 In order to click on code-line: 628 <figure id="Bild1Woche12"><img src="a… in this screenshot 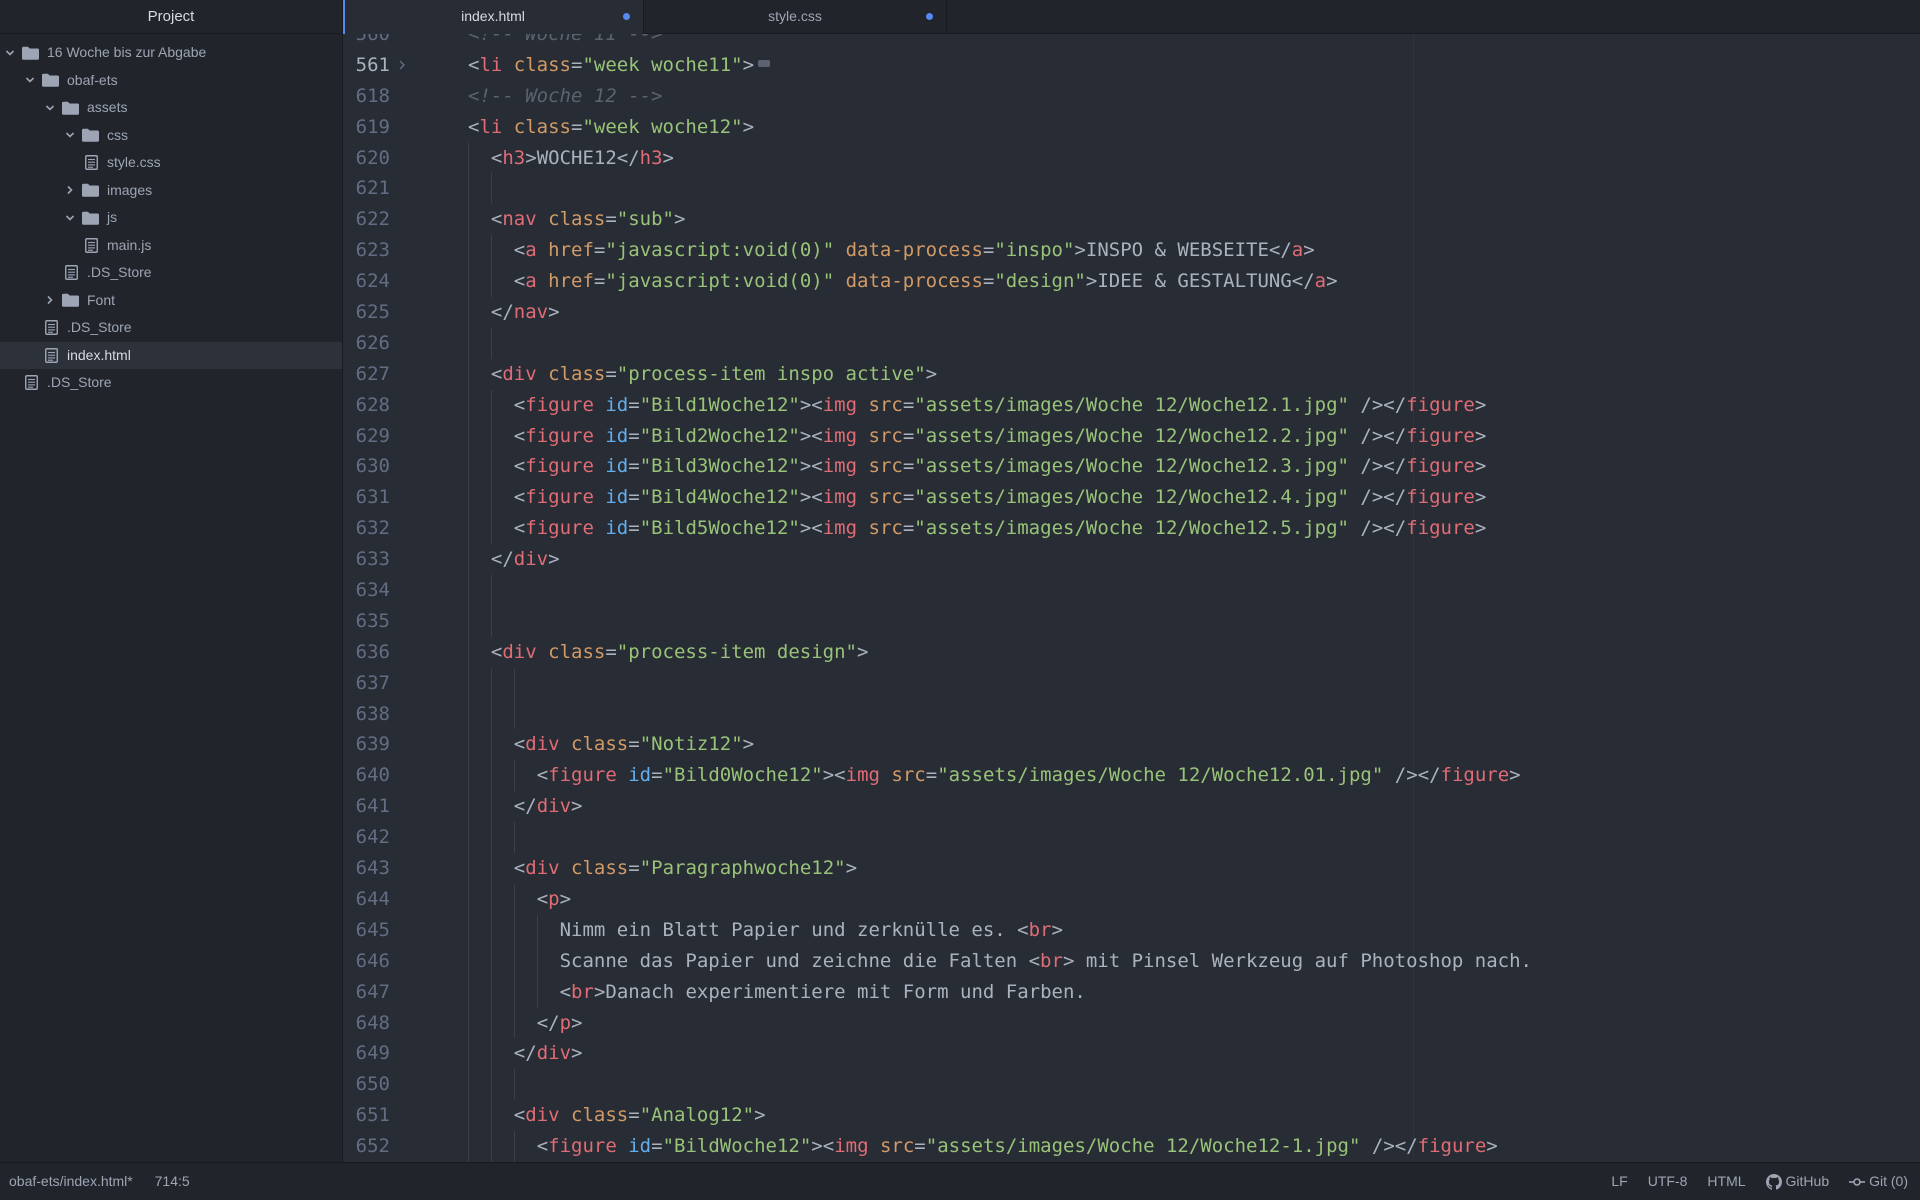, I will do `click(1131, 405)`.